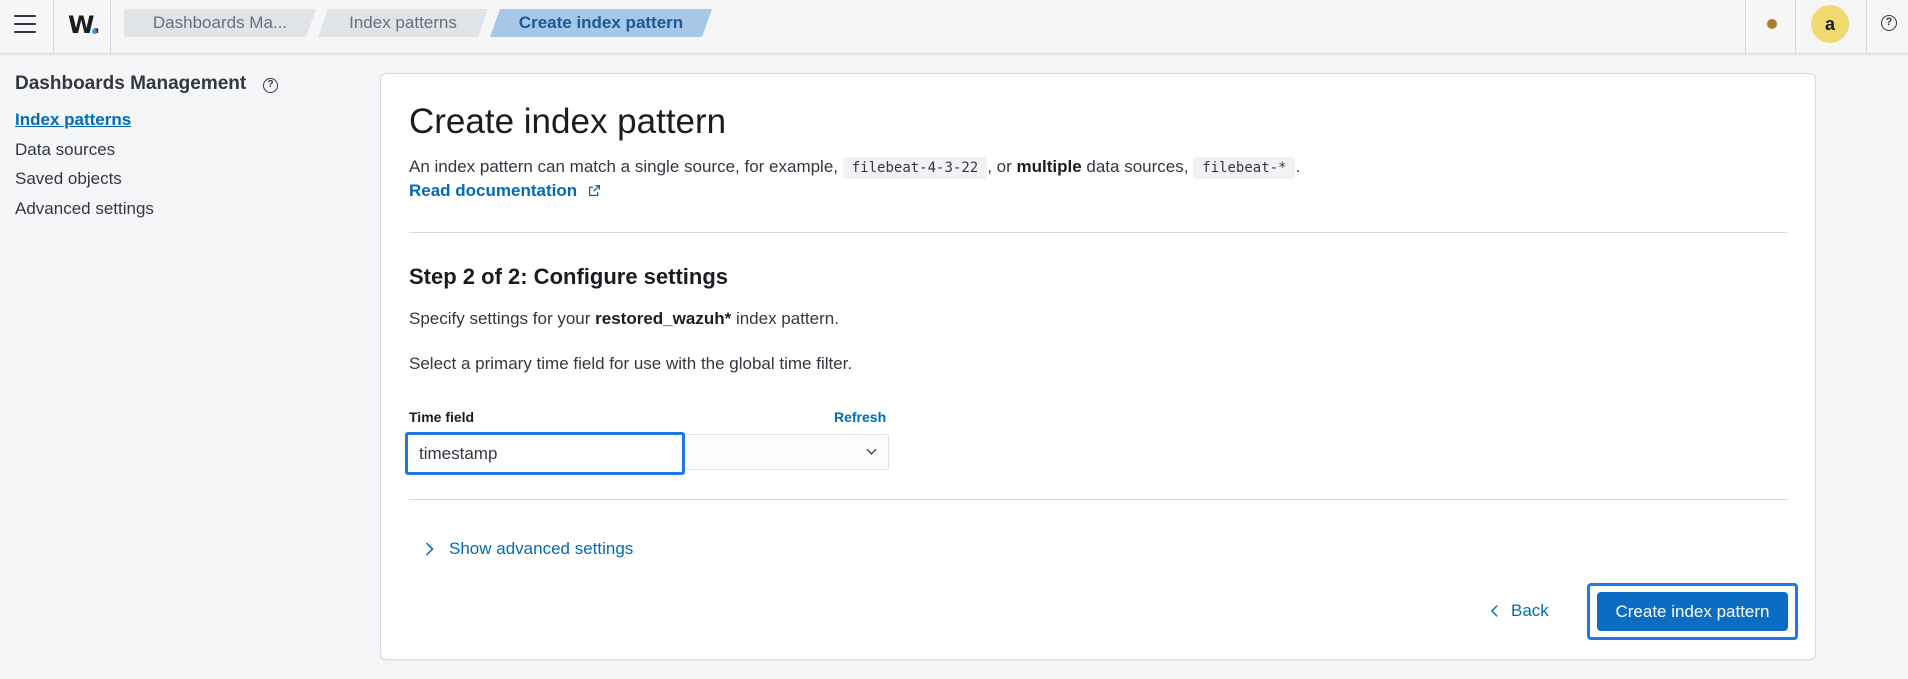 This screenshot has height=679, width=1908. I want to click on sidebar-item-index-patterns: Index patterns, so click(73, 120).